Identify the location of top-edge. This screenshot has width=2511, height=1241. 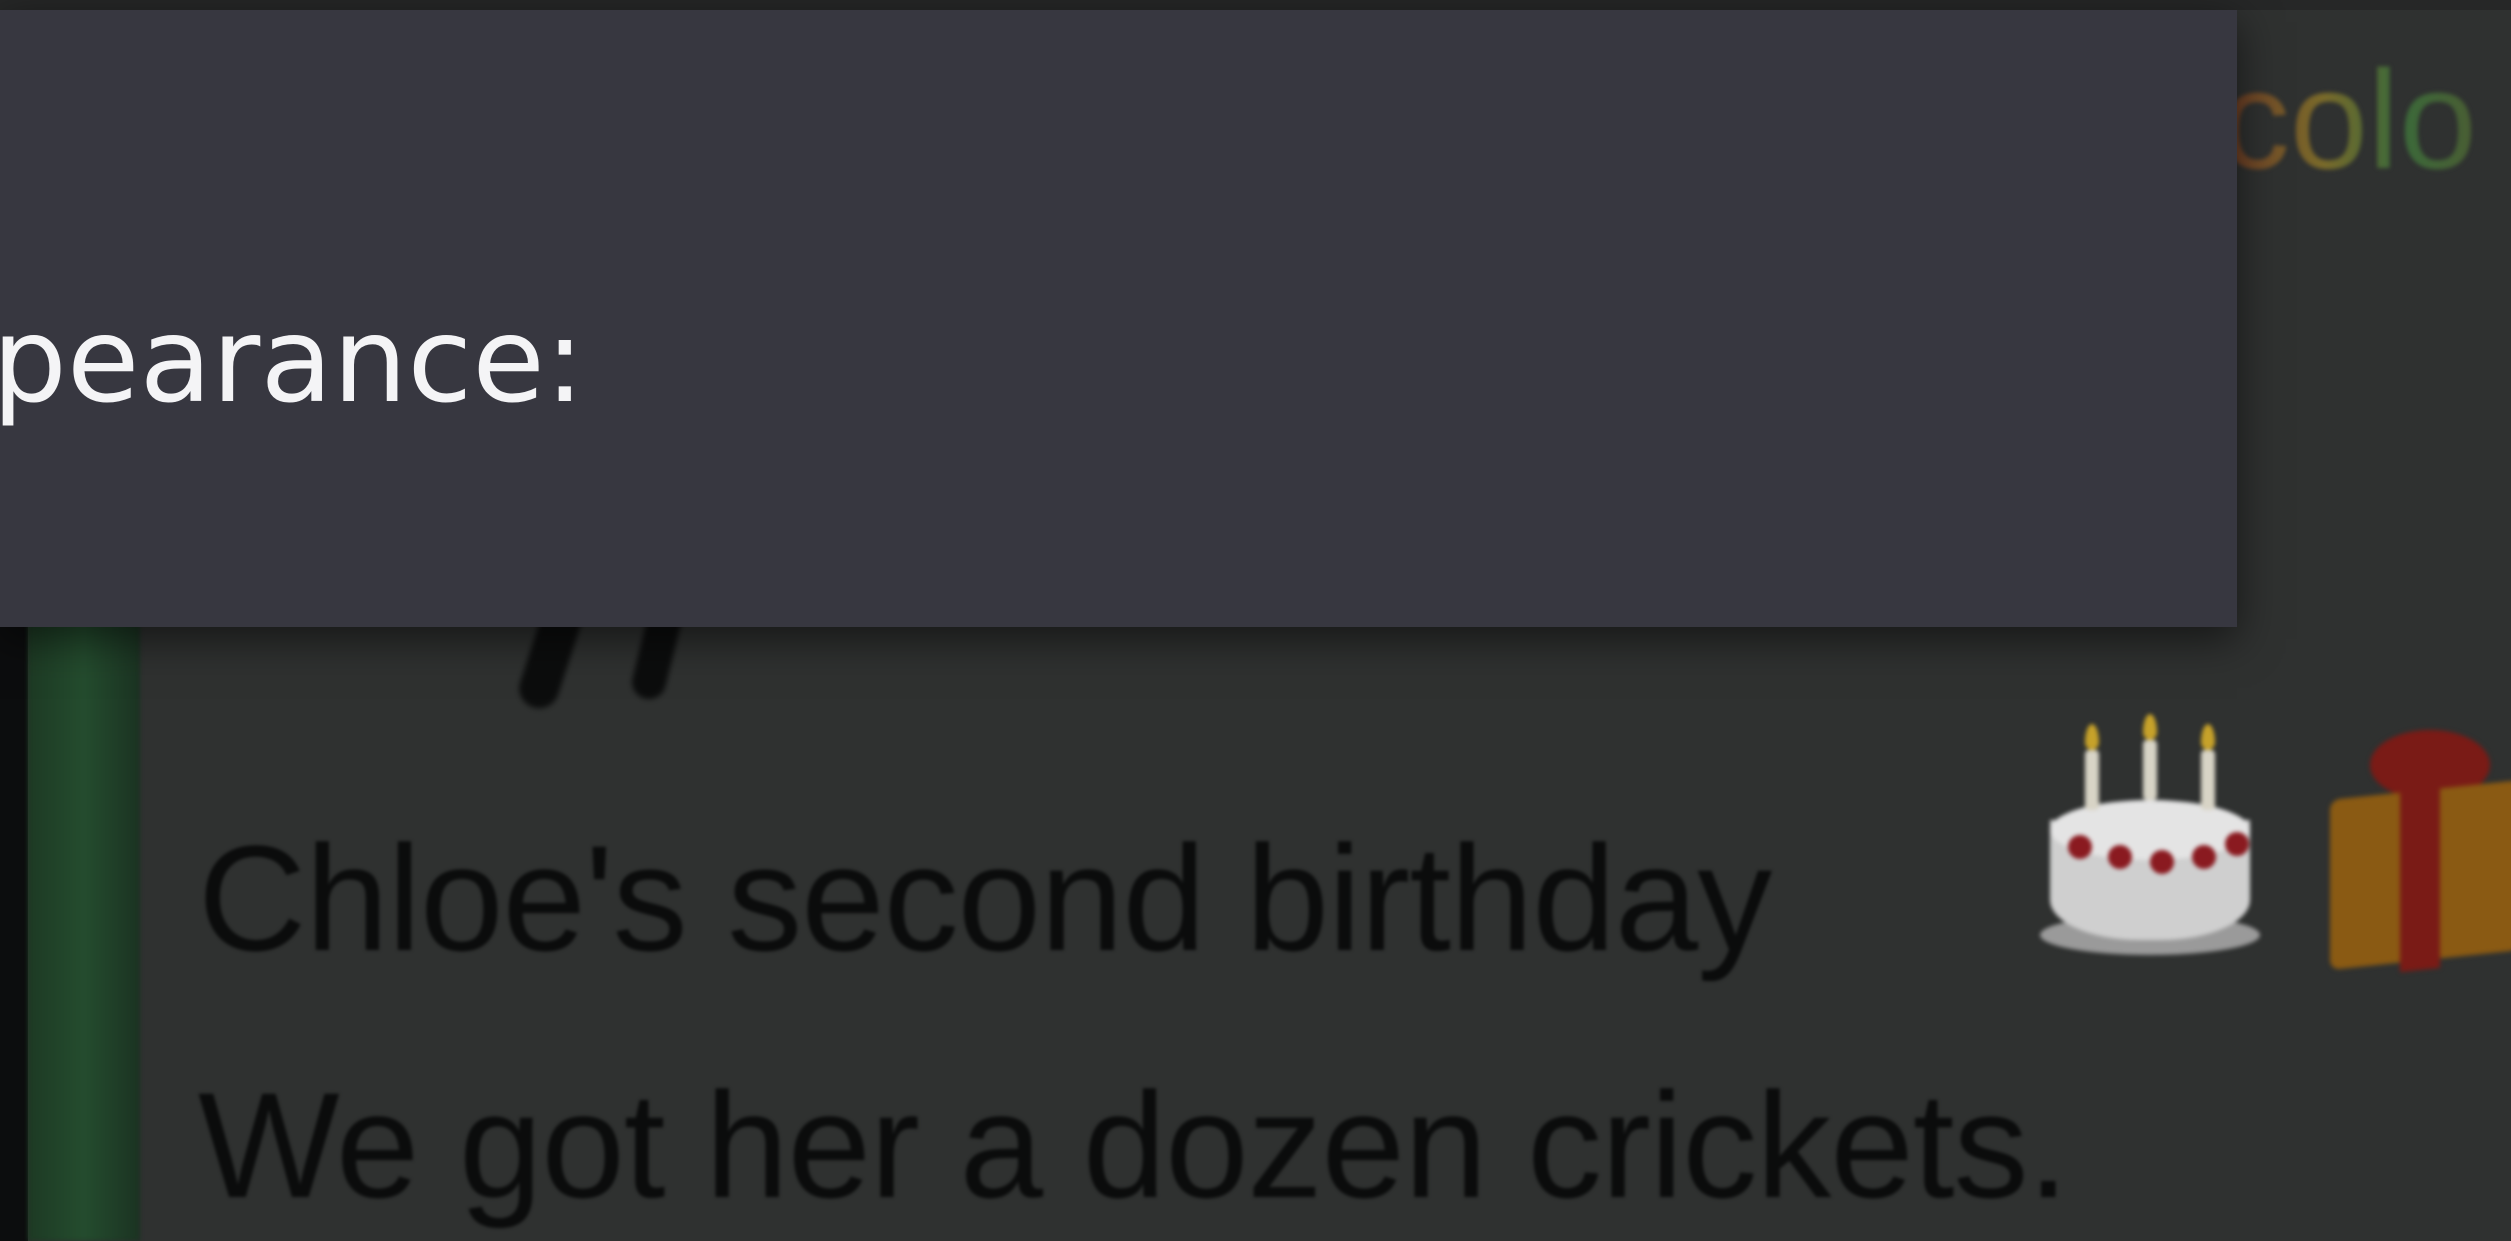
(1255, 5).